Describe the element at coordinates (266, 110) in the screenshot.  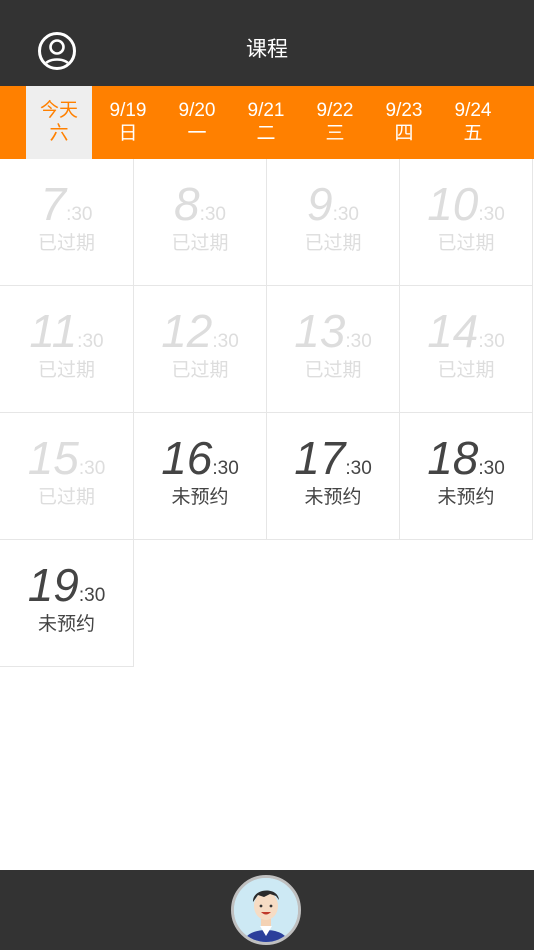
I see `date-tab-date: 9/21` at that location.